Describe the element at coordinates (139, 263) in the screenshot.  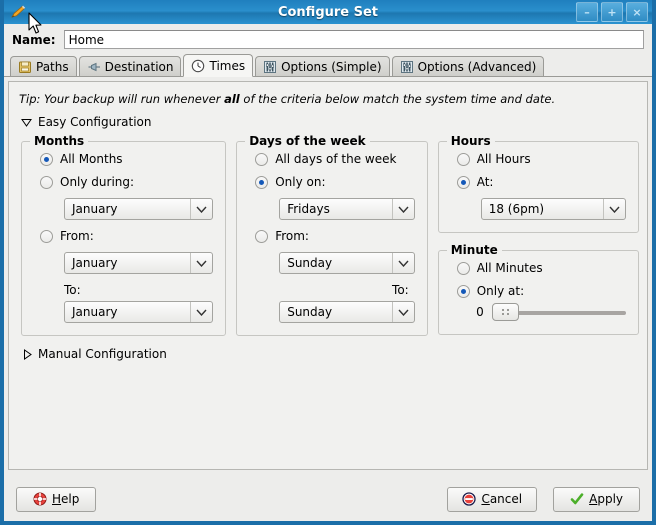
I see `months-from-select: January` at that location.